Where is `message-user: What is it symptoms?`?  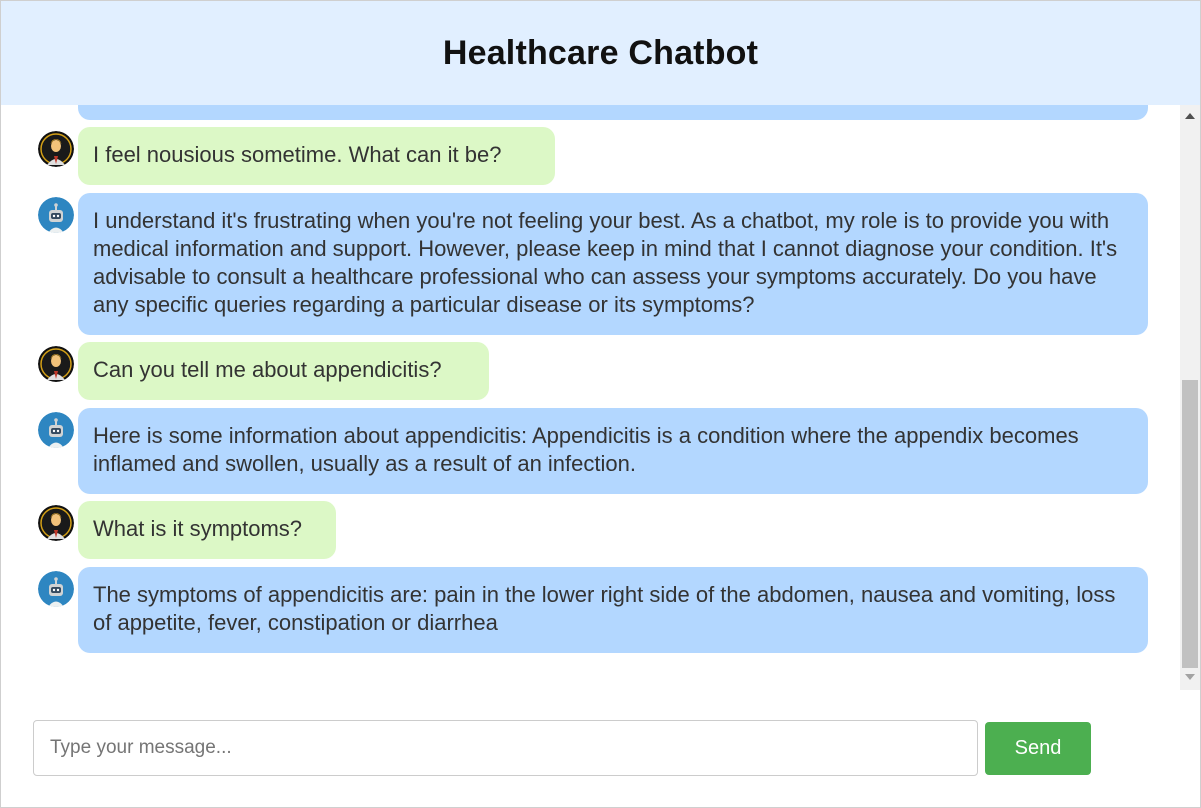
message-user: What is it symptoms? is located at coordinates (207, 530).